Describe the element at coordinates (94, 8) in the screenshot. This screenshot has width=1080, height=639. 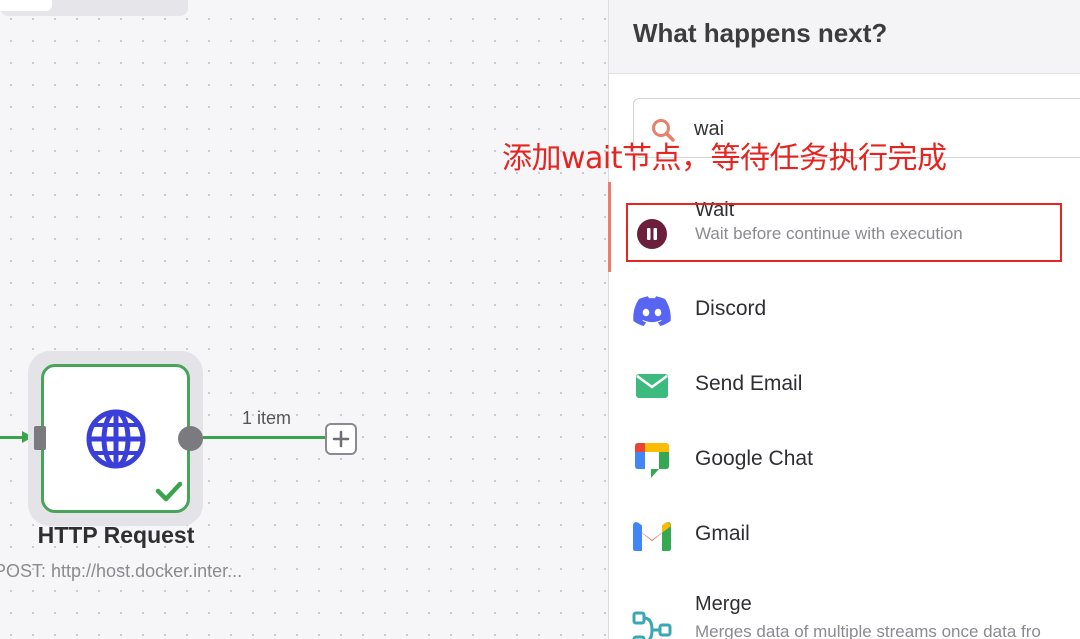
I see `canvas-toolbar` at that location.